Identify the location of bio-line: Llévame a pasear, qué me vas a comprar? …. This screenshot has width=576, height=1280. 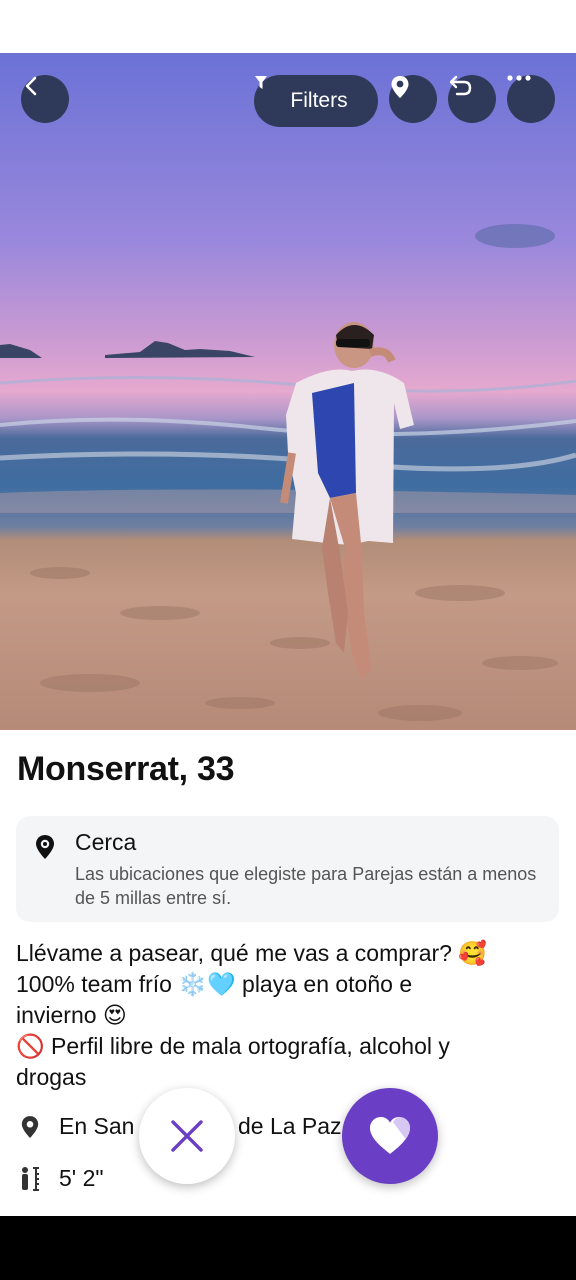
(251, 953).